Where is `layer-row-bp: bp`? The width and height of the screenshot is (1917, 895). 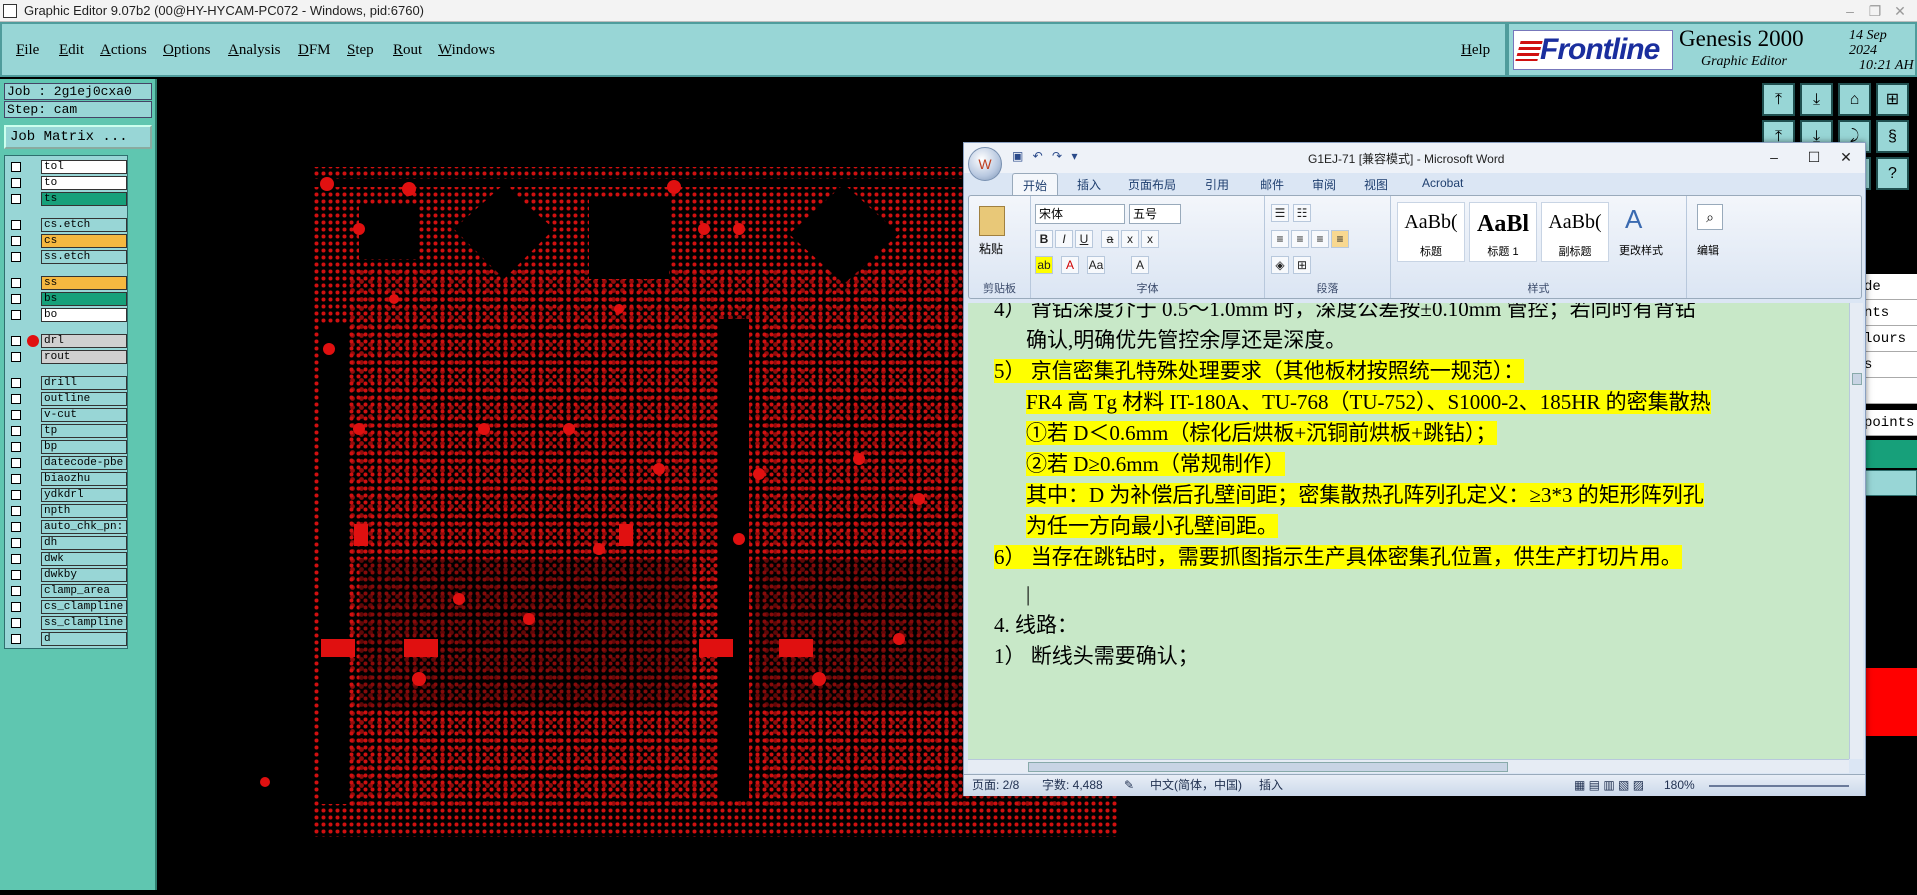
layer-row-bp: bp is located at coordinates (67, 447).